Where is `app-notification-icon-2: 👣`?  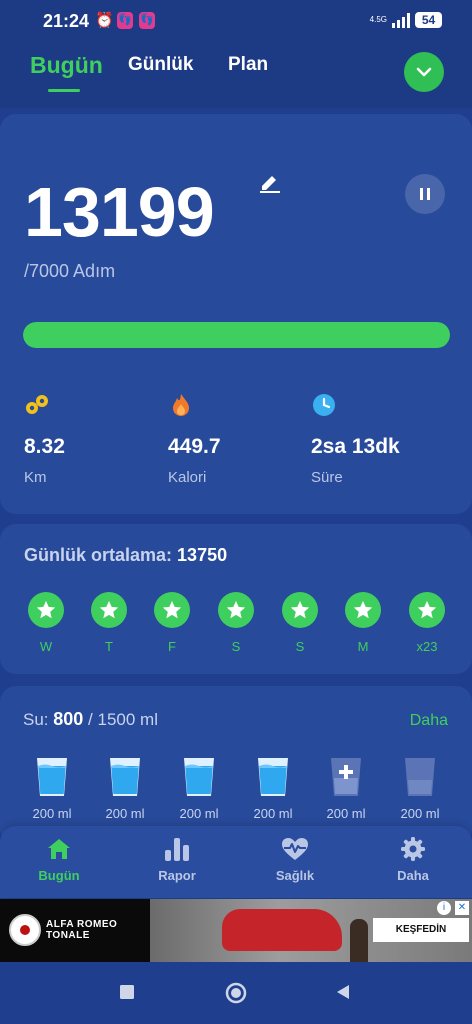 app-notification-icon-2: 👣 is located at coordinates (147, 20).